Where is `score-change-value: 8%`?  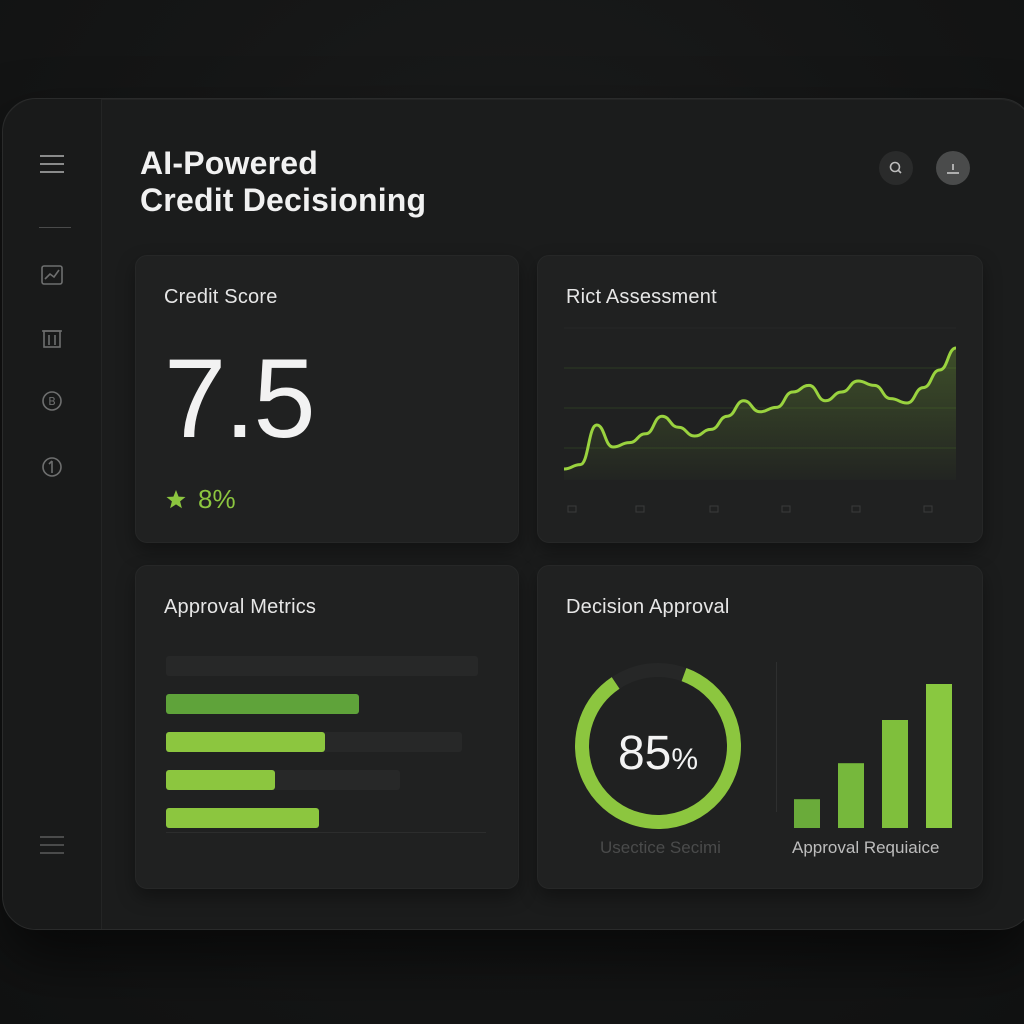 score-change-value: 8% is located at coordinates (217, 499).